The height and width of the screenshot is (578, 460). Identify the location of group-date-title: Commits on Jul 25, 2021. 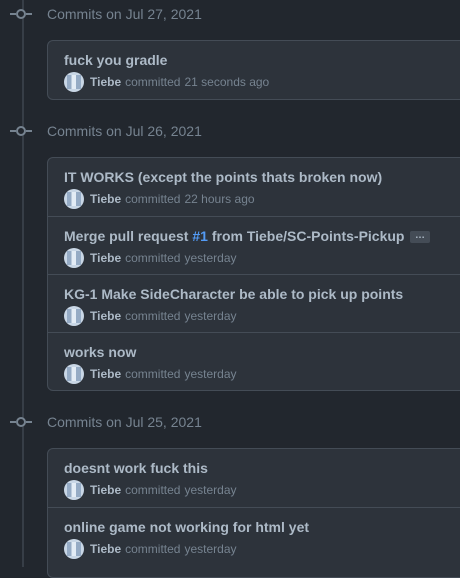
(124, 422).